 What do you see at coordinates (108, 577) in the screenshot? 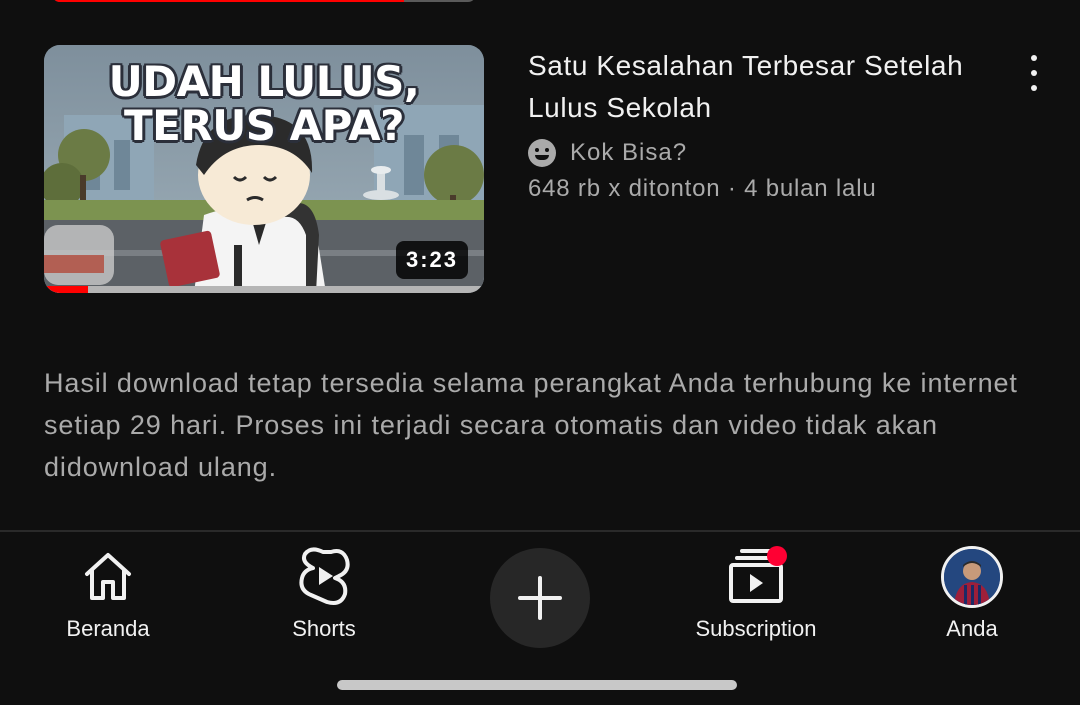
I see `home-icon` at bounding box center [108, 577].